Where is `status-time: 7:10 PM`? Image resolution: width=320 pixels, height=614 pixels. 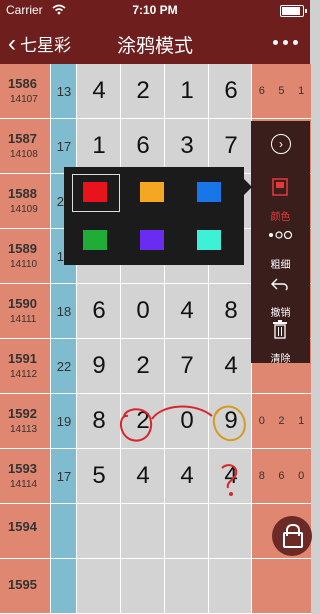 status-time: 7:10 PM is located at coordinates (155, 10).